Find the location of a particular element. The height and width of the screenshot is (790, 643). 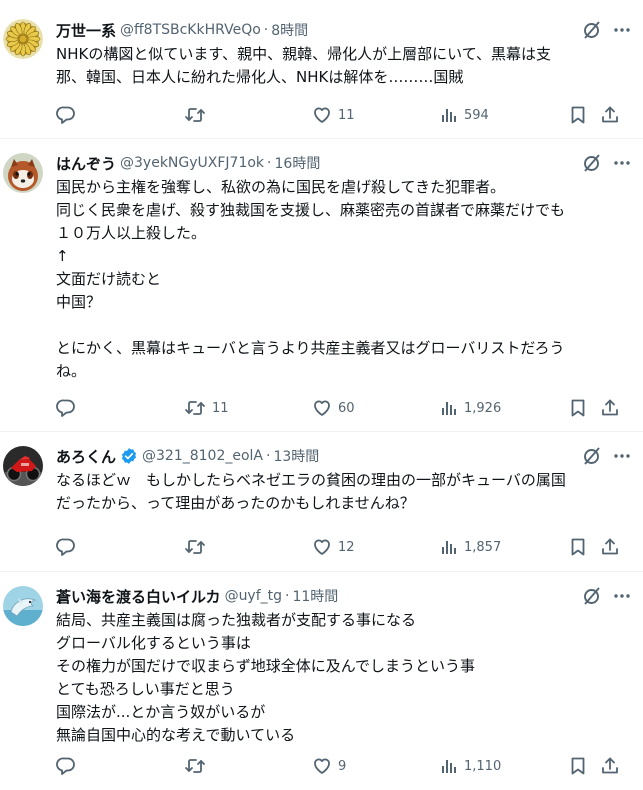

like-count: 12 is located at coordinates (346, 547).